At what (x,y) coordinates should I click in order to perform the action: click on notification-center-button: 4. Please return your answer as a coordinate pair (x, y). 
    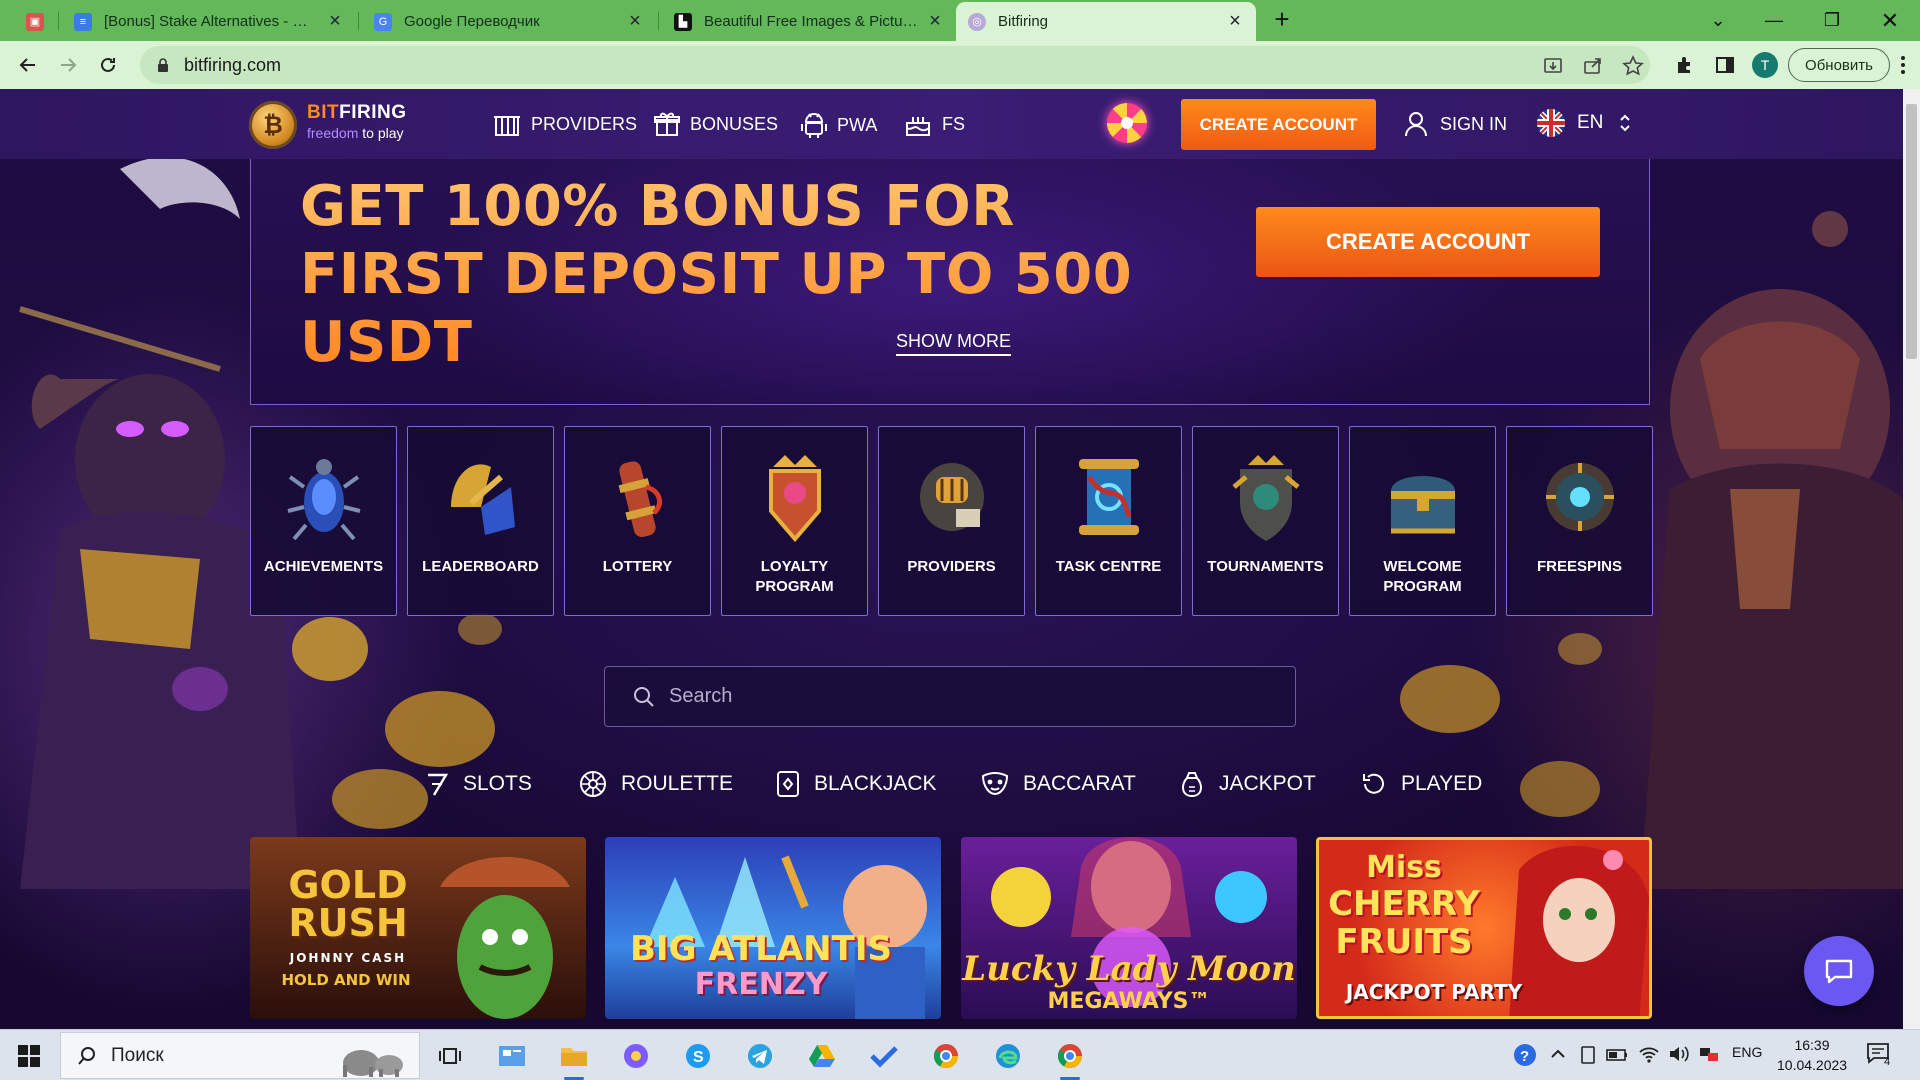
    Looking at the image, I should click on (1880, 1056).